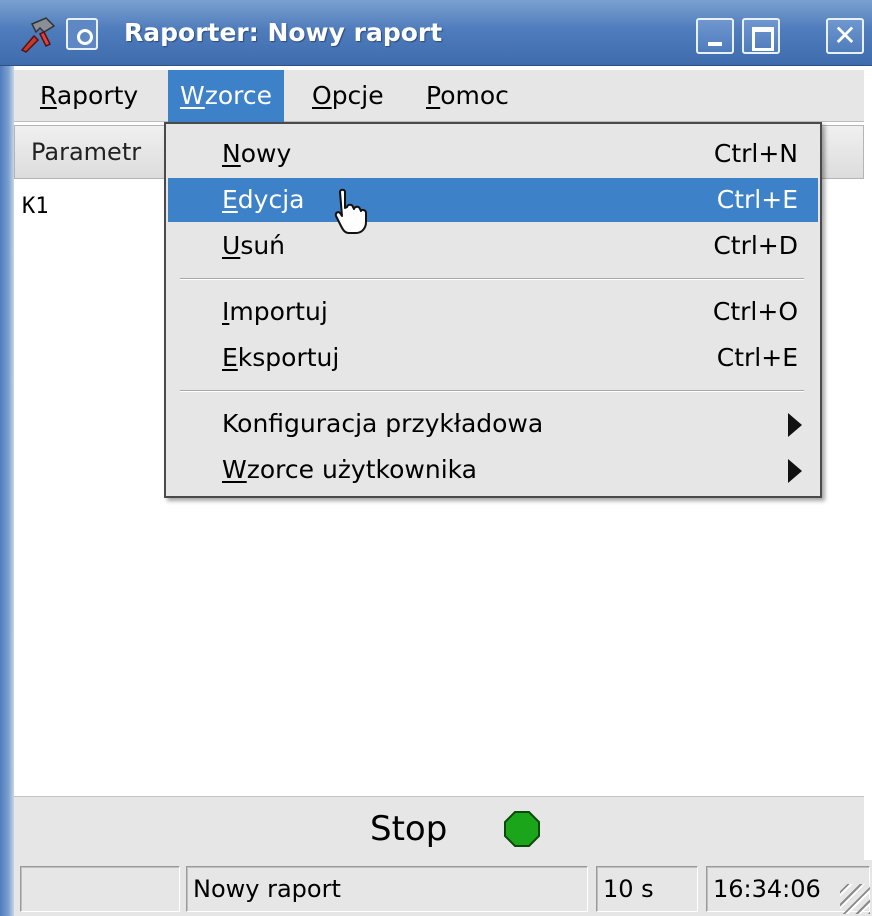 The width and height of the screenshot is (872, 916). I want to click on column-header-parametr: Parametr, so click(86, 152).